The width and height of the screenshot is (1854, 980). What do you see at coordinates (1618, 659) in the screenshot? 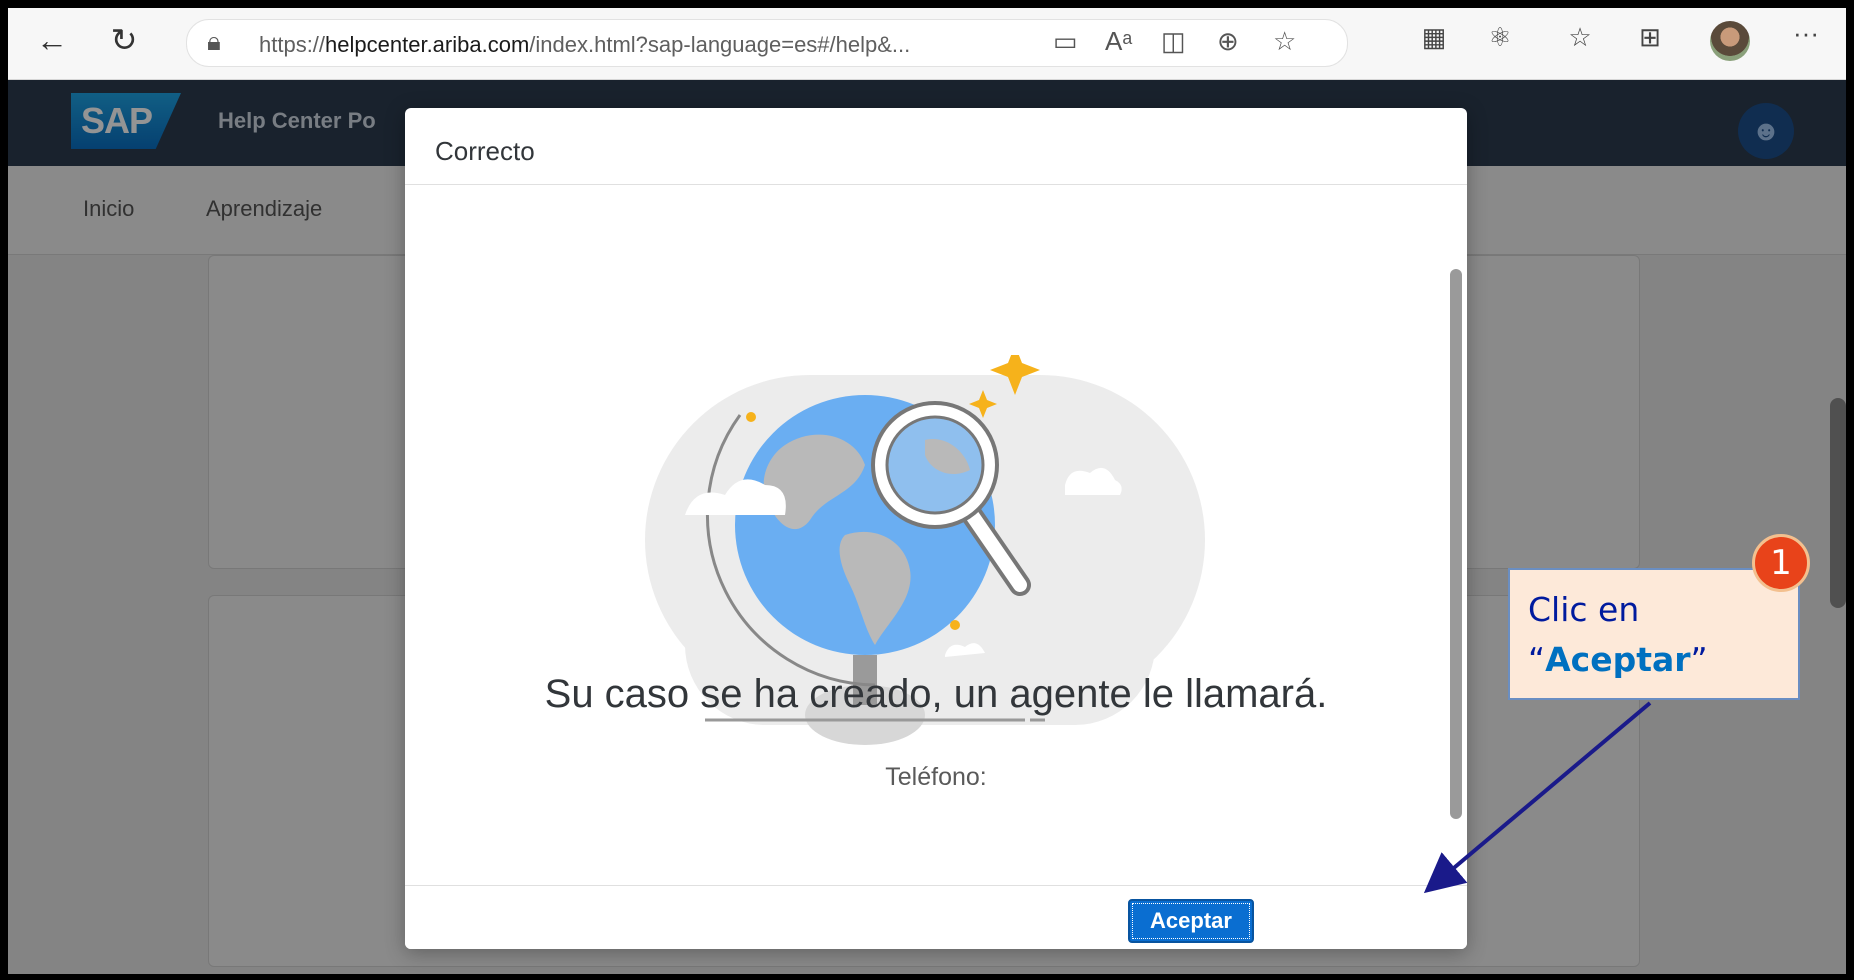
I see `callout-text-emphasis: “Aceptar”` at bounding box center [1618, 659].